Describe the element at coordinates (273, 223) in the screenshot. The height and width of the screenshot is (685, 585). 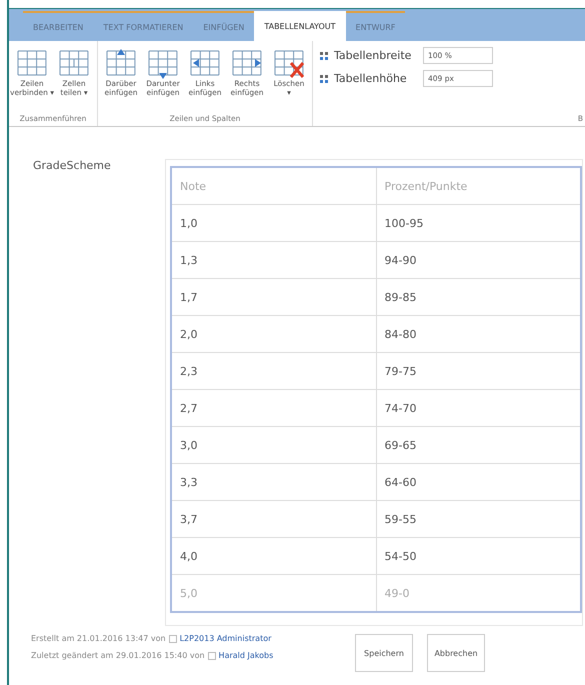
I see `table-cell: 1,0` at that location.